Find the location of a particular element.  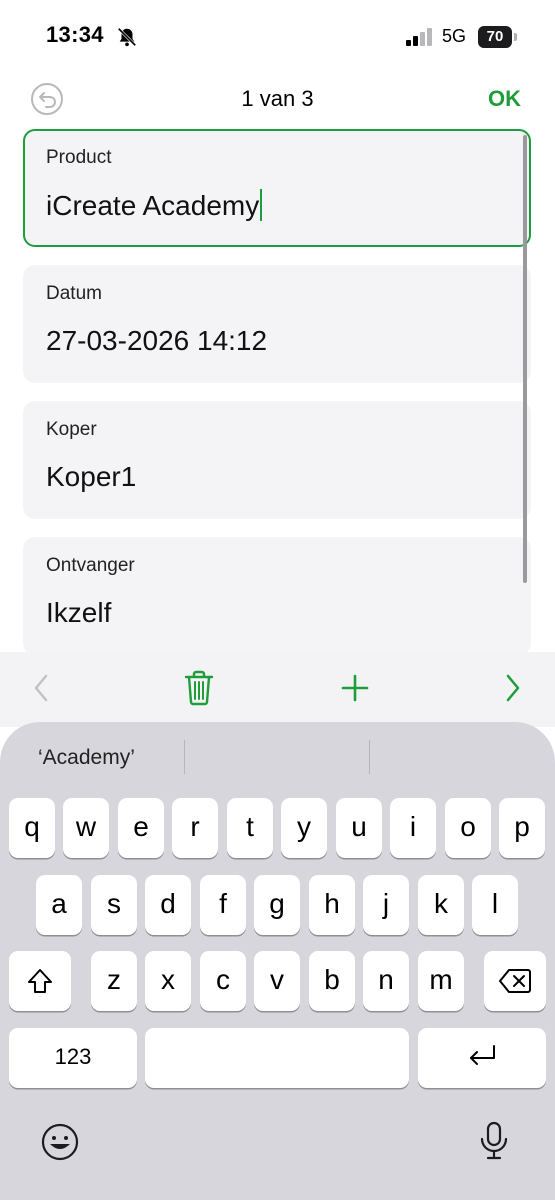

key-z: z is located at coordinates (114, 981).